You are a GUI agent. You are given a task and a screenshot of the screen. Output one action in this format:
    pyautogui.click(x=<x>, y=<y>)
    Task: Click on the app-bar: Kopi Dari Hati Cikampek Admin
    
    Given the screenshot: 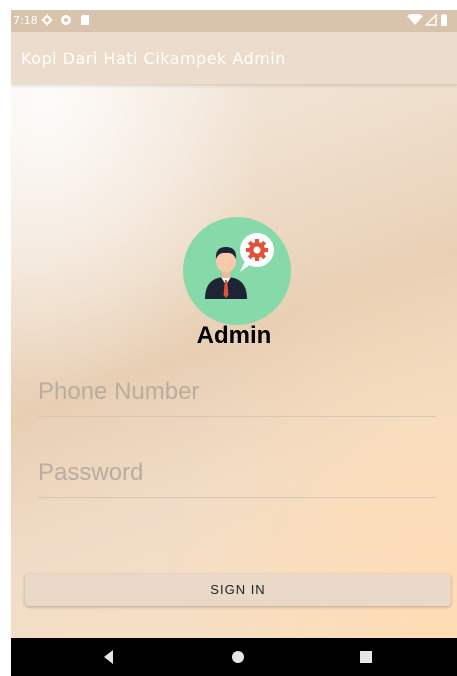 What is the action you would take?
    pyautogui.click(x=234, y=58)
    